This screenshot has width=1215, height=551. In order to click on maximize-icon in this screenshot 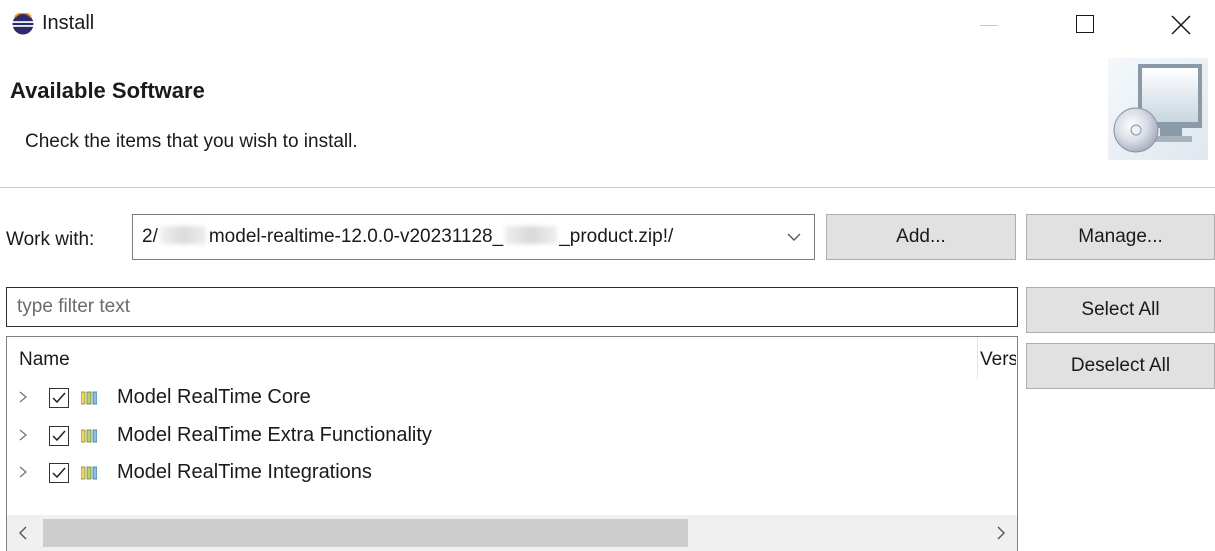, I will do `click(1085, 24)`.